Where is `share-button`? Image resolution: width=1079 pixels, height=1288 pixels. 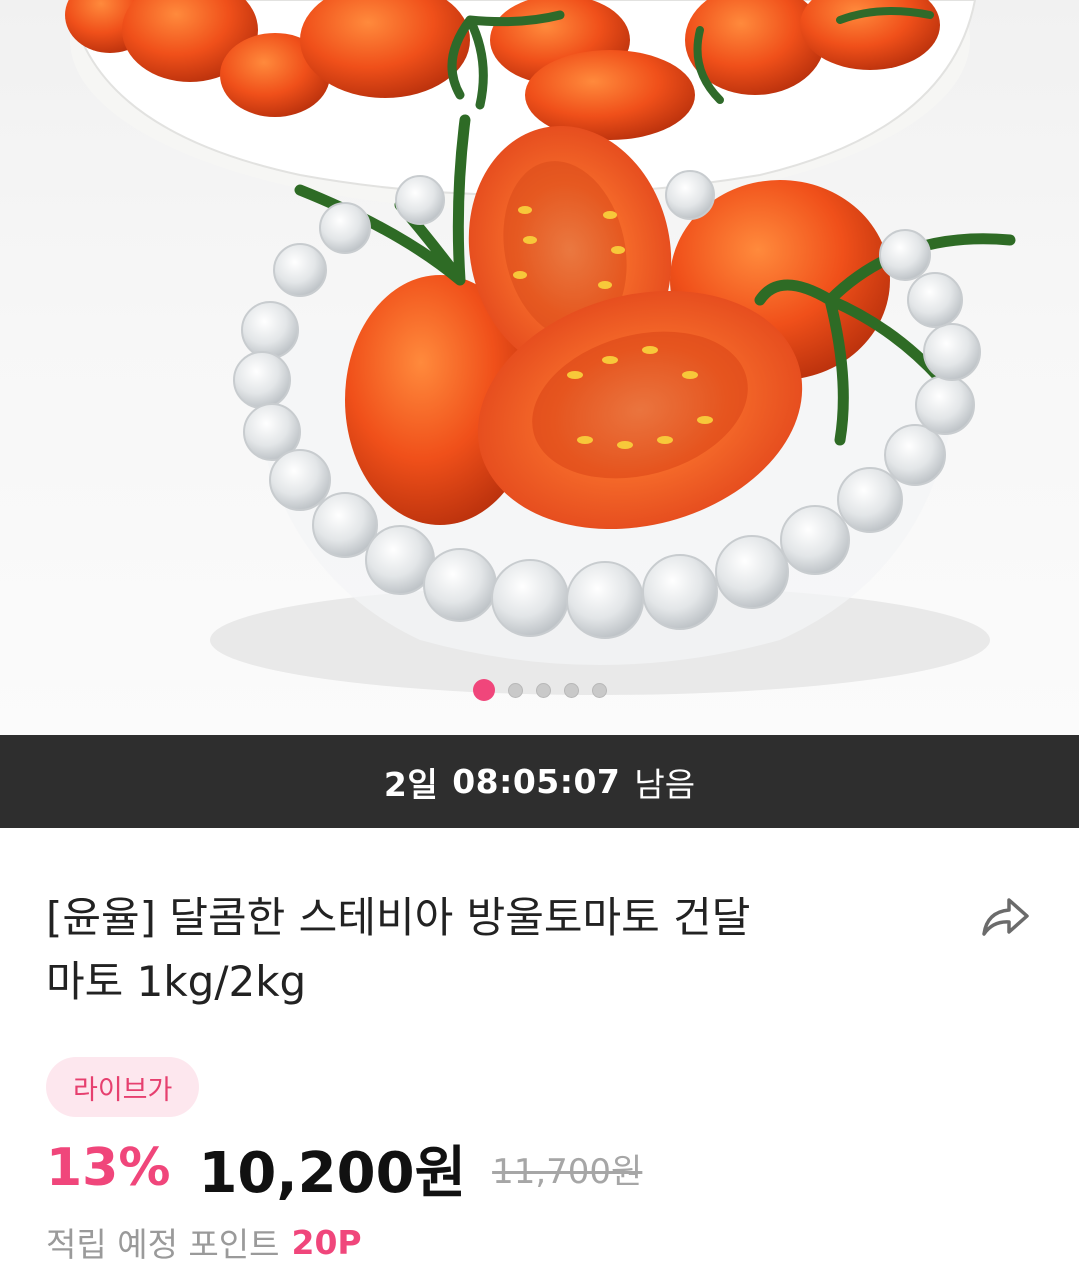 share-button is located at coordinates (1005, 917).